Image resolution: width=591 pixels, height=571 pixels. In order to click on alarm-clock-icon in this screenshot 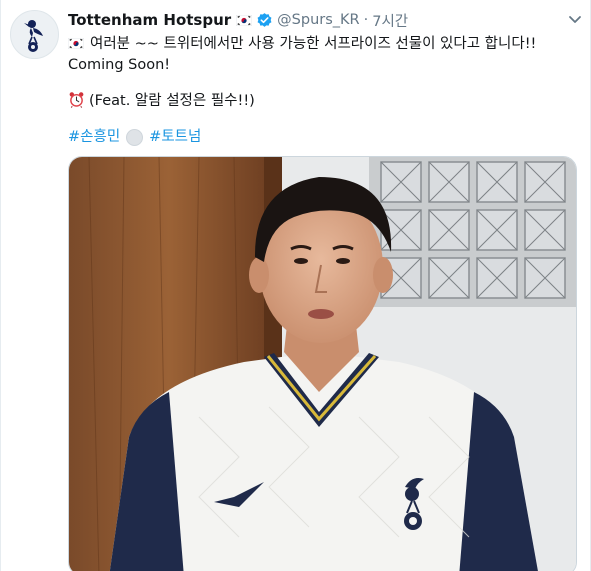, I will do `click(76, 100)`.